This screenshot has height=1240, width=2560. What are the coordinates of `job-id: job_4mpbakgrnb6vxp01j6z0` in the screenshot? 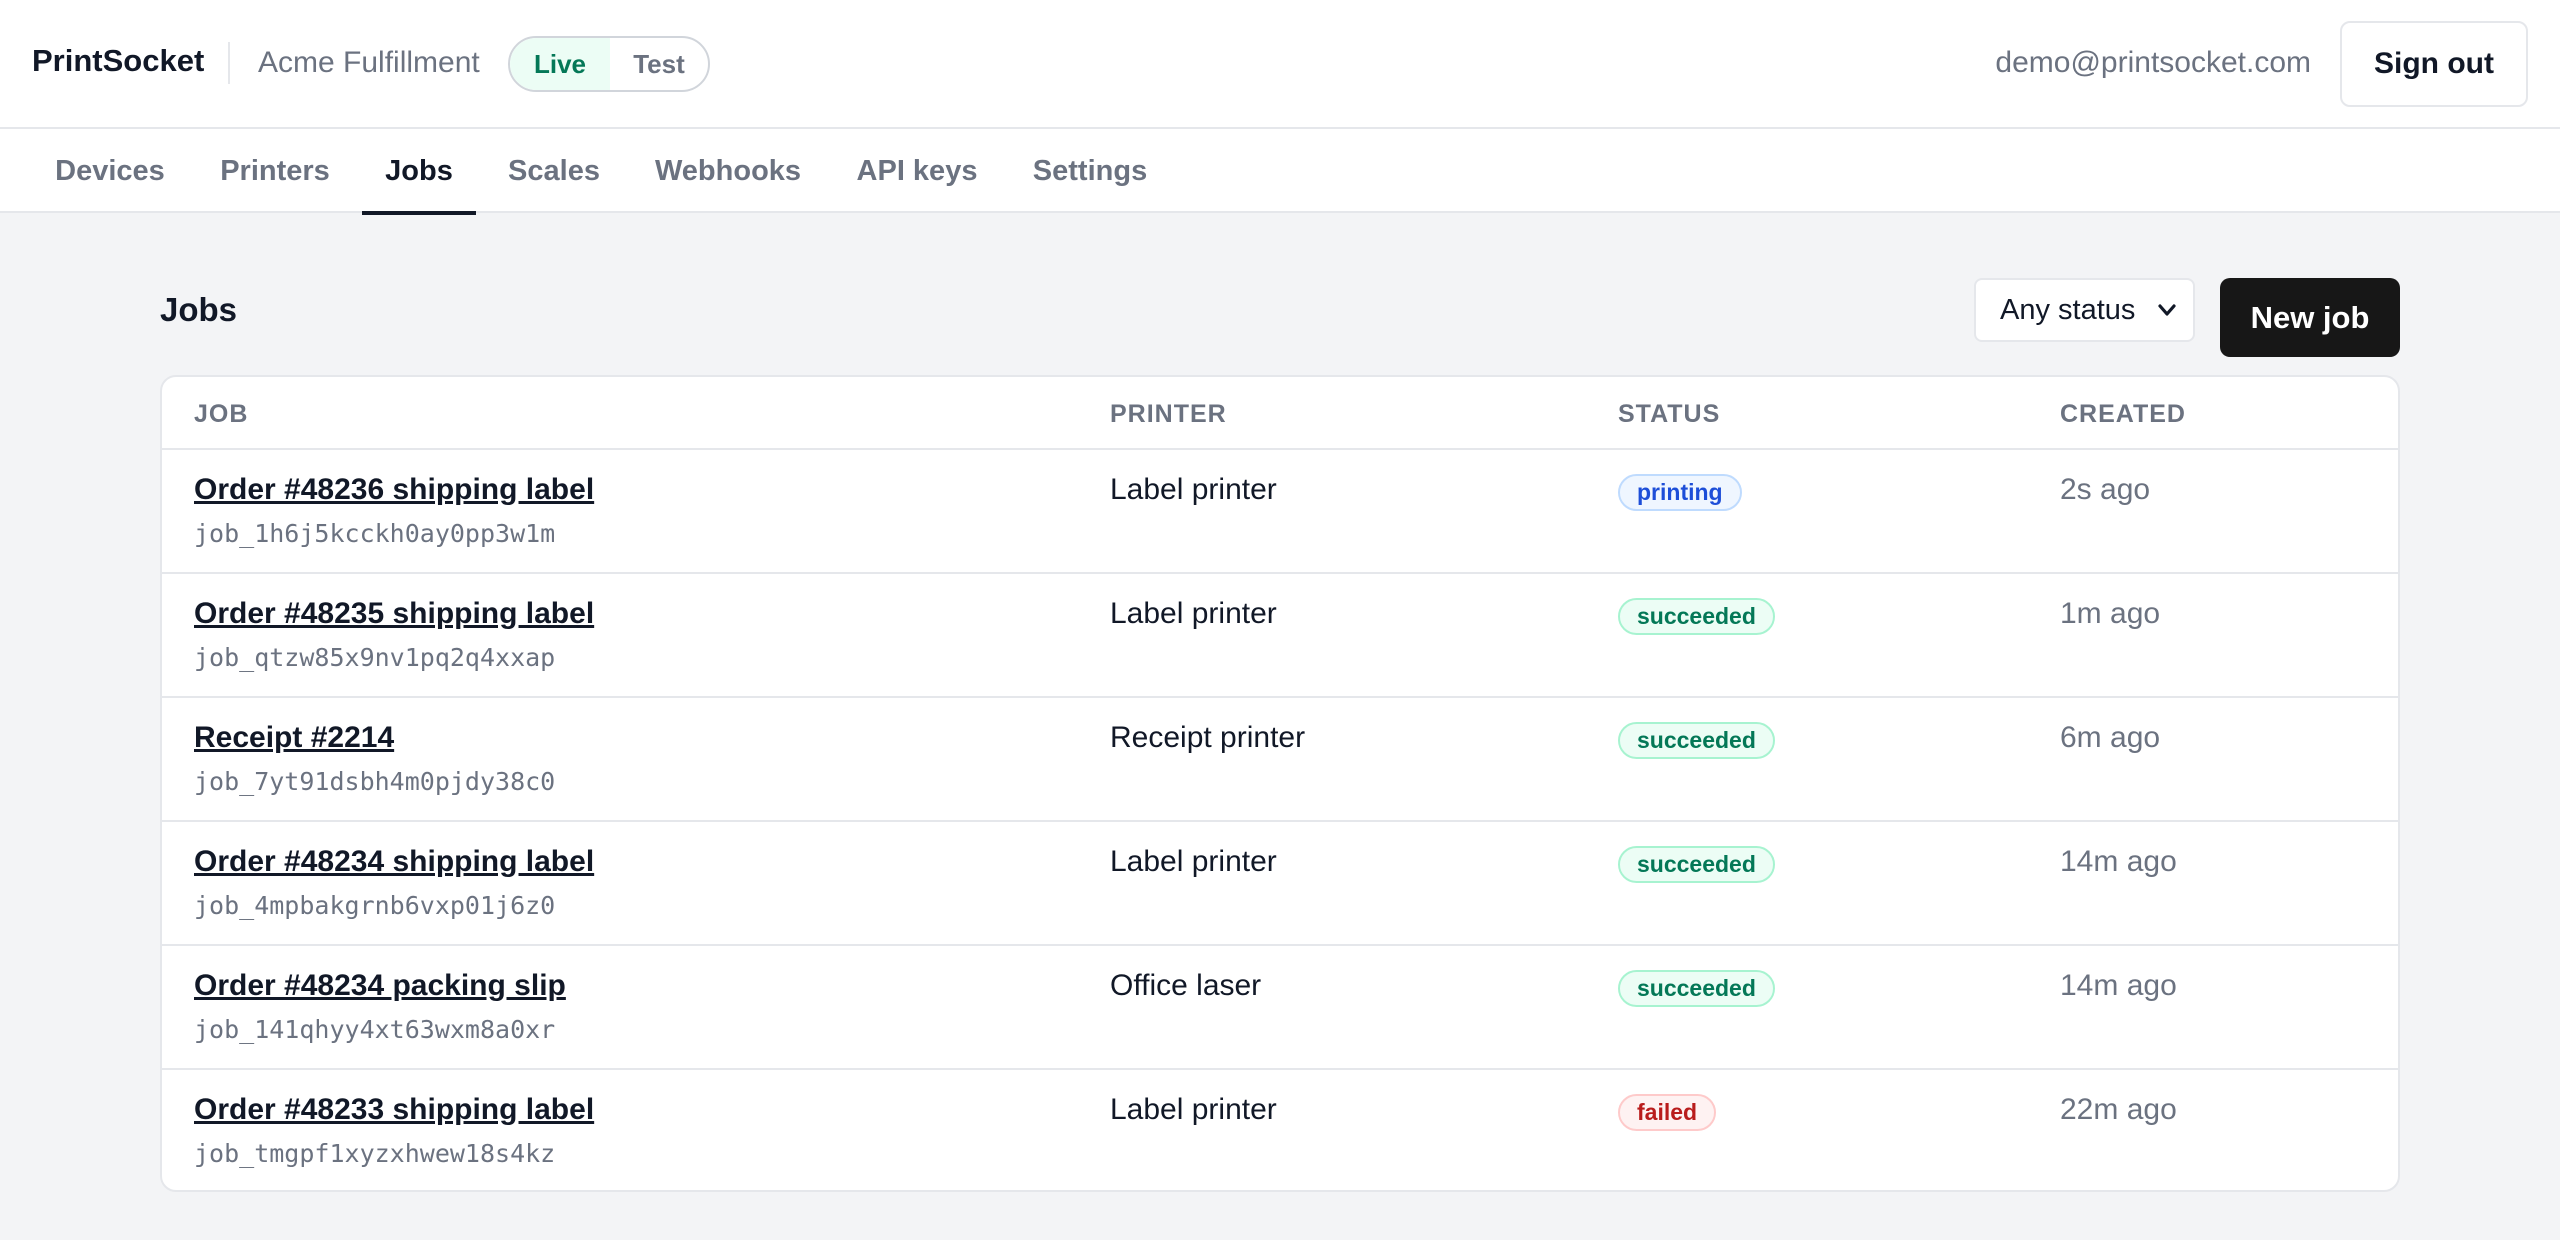 It's located at (375, 905).